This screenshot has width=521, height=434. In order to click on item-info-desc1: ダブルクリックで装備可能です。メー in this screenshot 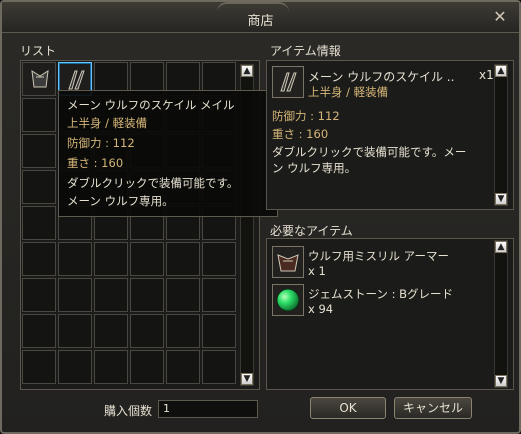, I will do `click(369, 152)`.